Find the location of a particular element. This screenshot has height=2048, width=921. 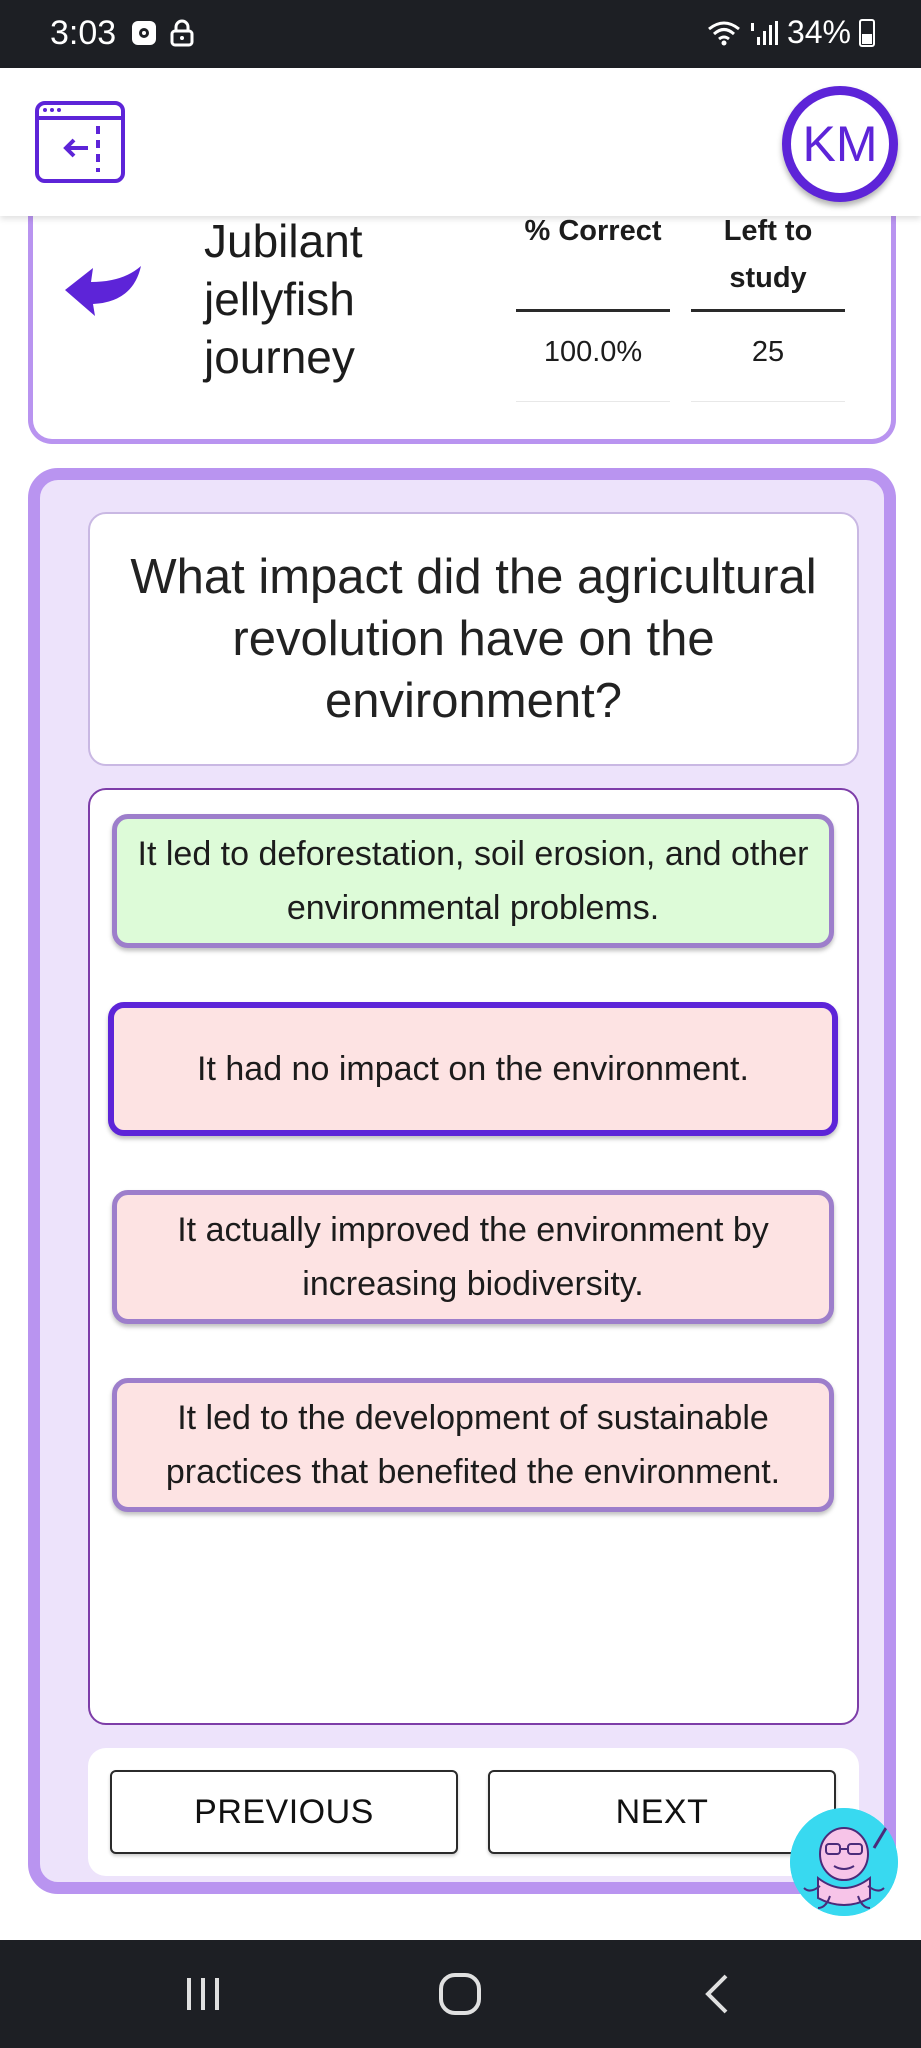

stat-left-to-study: Left to study 25 is located at coordinates (768, 305).